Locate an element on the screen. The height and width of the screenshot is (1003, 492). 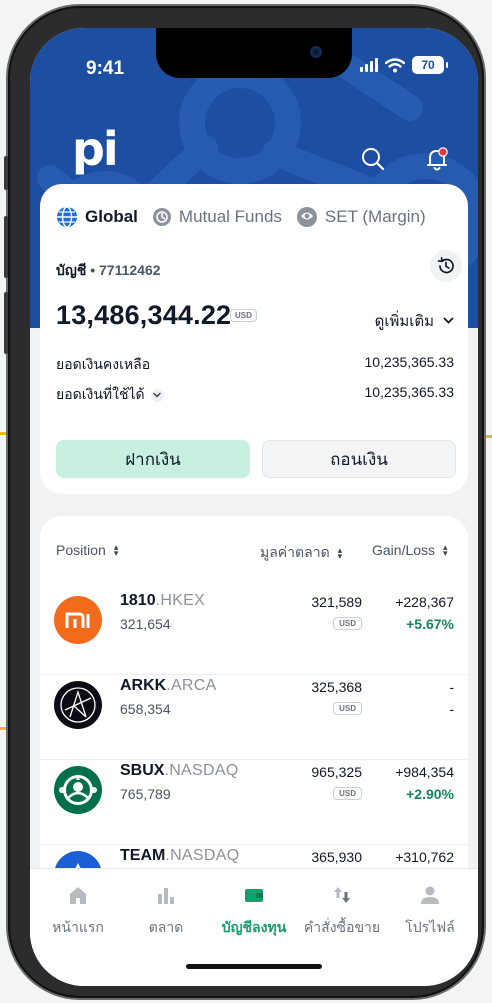
position-row: ARKK.ARCA 658,354 325,368 USD - - is located at coordinates (254, 717).